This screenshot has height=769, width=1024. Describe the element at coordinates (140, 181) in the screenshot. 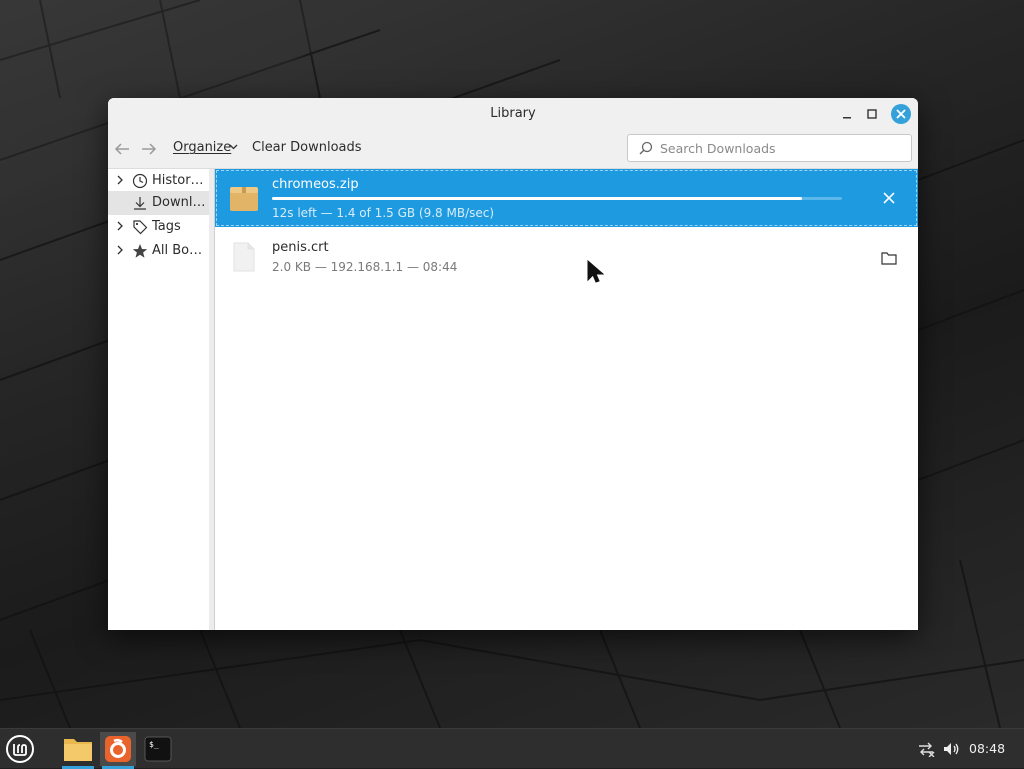

I see `clock-icon` at that location.